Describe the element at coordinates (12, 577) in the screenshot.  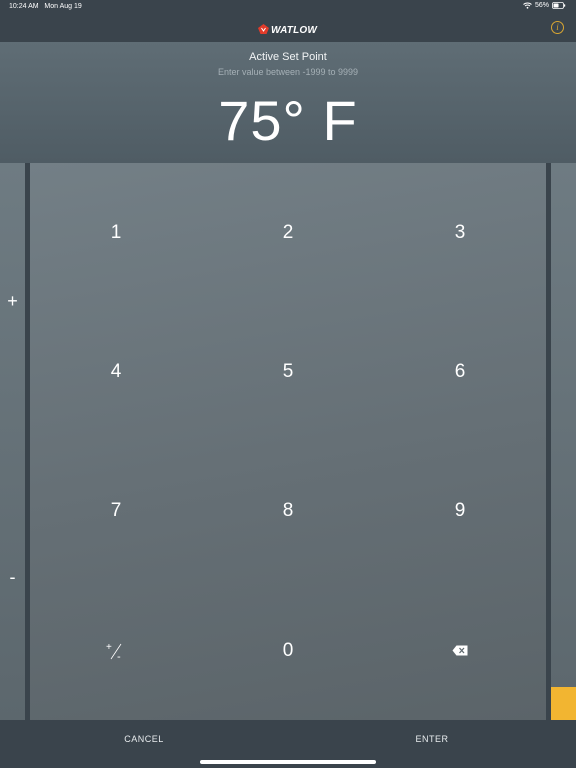
I see `decrement-button: -` at that location.